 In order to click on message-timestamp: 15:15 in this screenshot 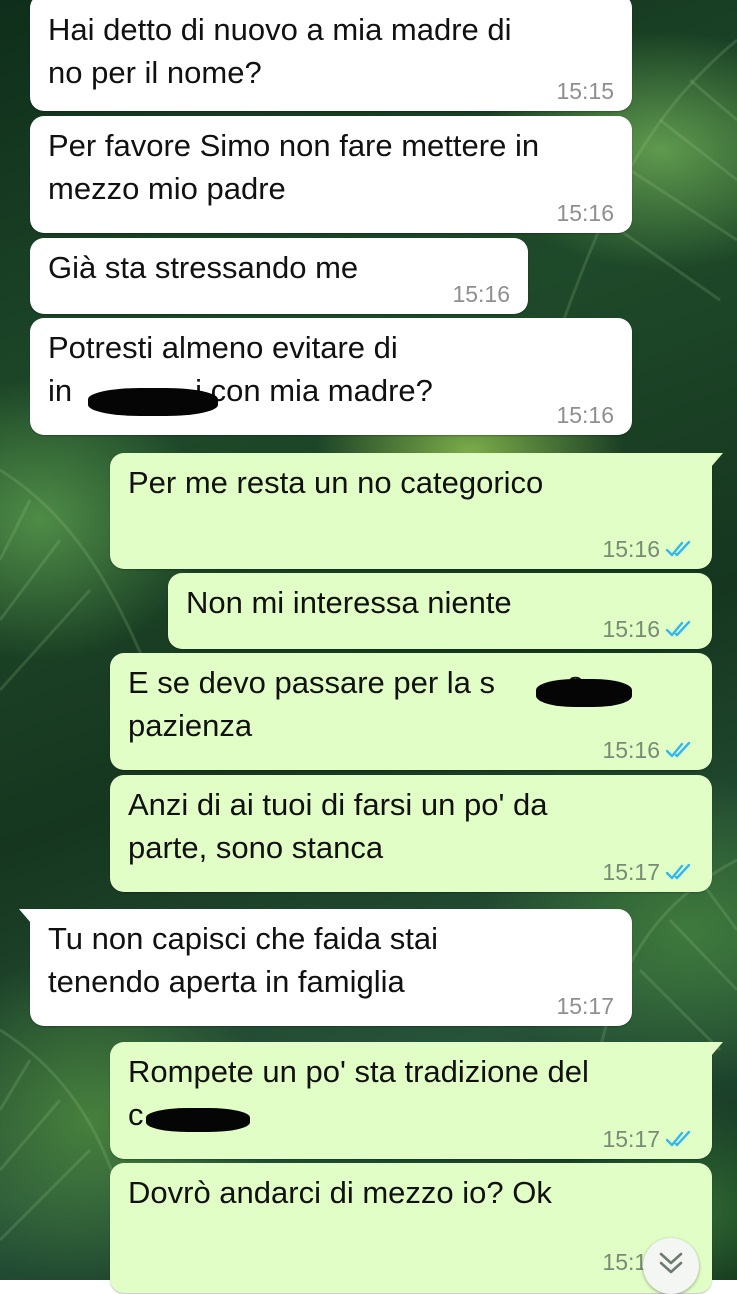, I will do `click(585, 91)`.